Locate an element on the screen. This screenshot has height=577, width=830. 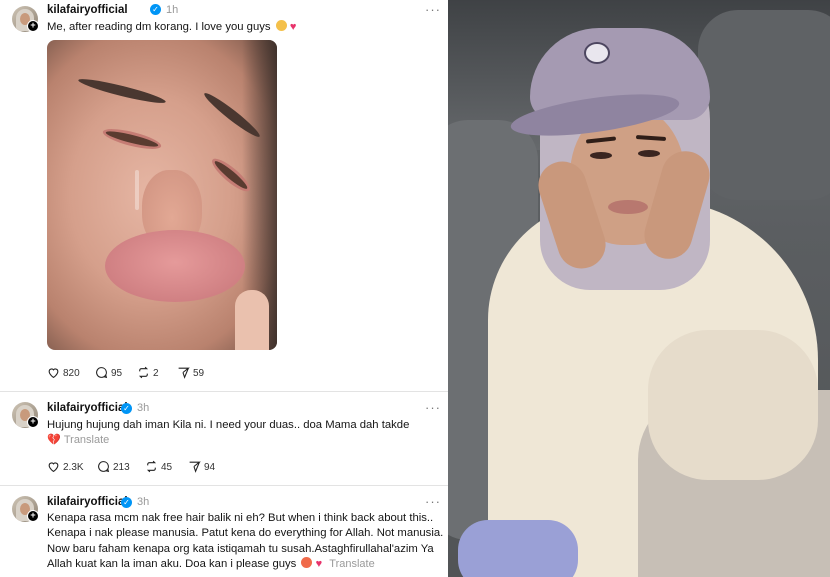
share-count: 94 is located at coordinates (210, 467).